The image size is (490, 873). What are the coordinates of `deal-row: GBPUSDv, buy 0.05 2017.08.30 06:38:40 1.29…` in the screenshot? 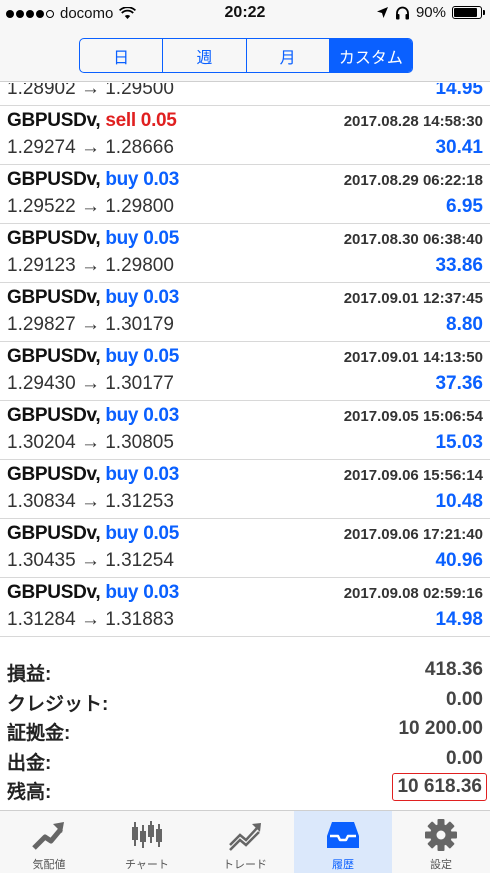 It's located at (245, 253).